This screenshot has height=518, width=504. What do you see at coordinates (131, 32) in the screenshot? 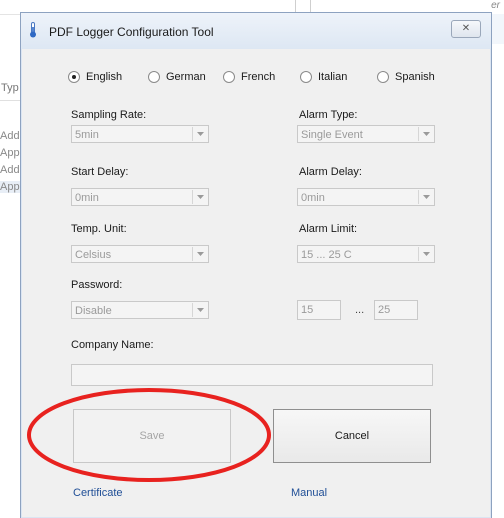
I see `dialog-title: PDF Logger Configuration Tool` at bounding box center [131, 32].